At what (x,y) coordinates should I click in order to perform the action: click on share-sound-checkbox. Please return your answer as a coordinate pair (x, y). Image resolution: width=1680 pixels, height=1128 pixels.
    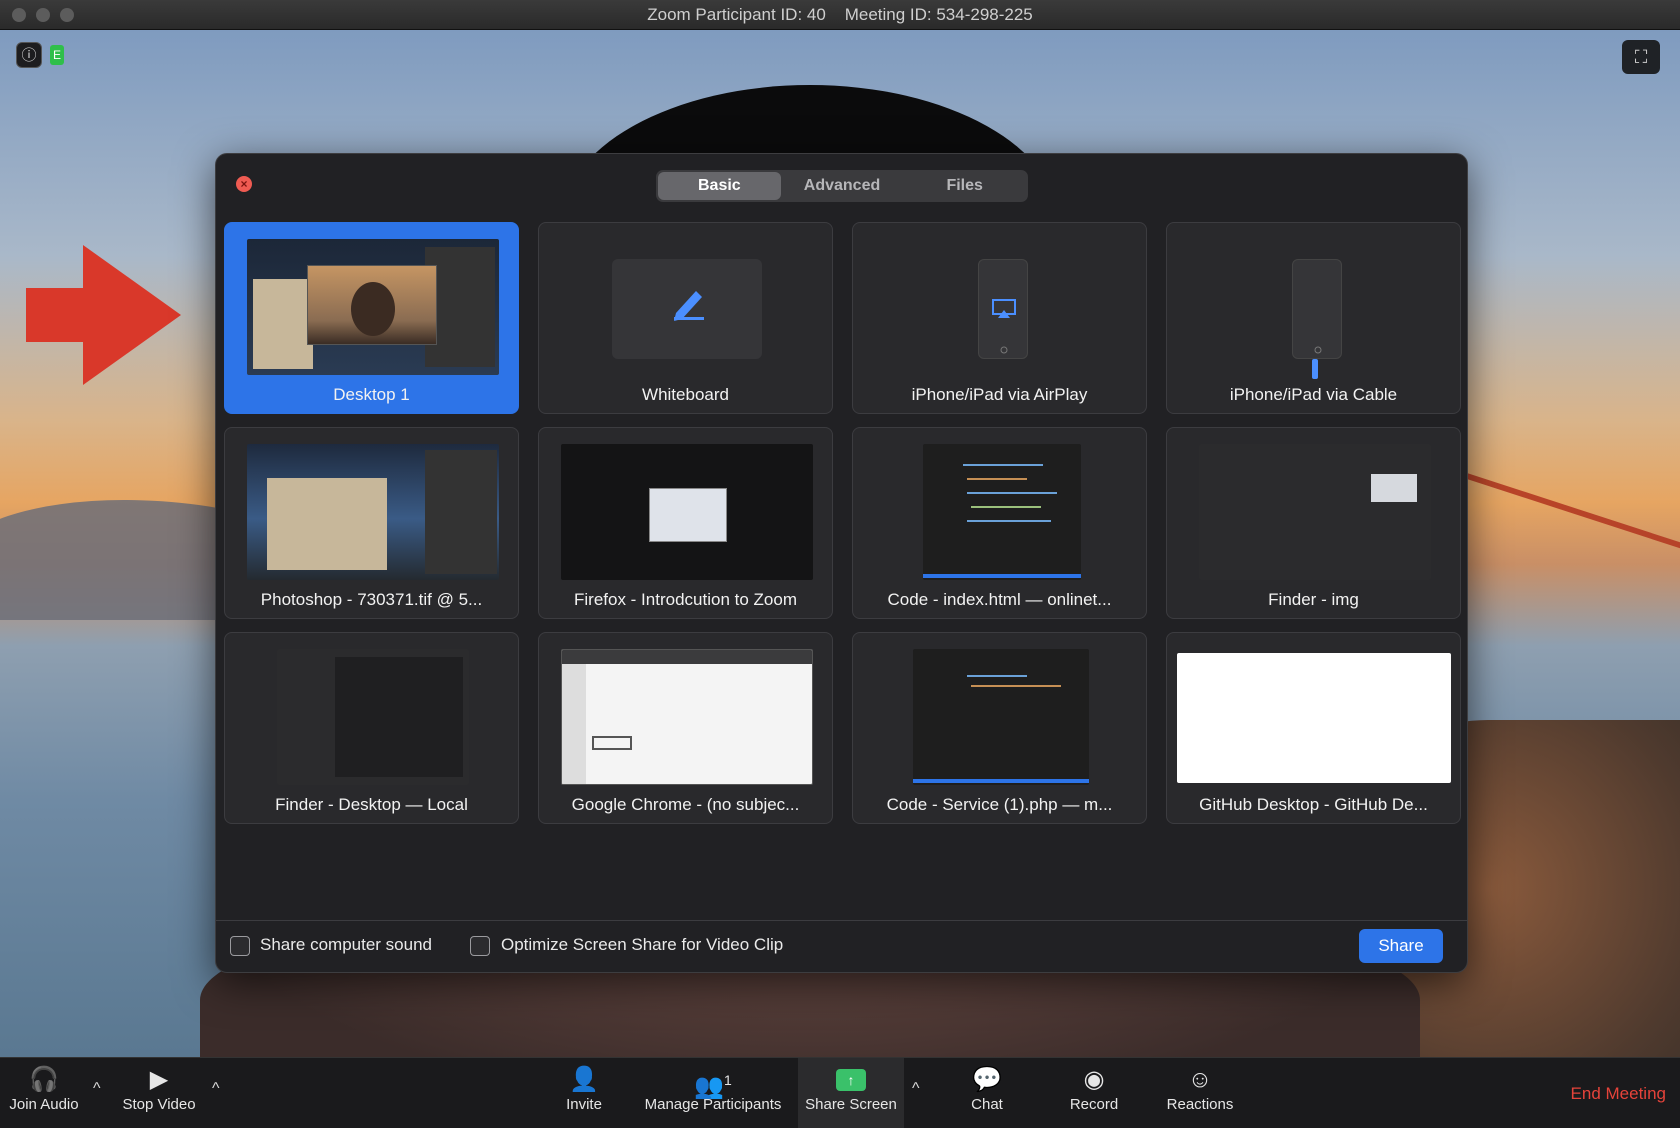
    Looking at the image, I should click on (240, 946).